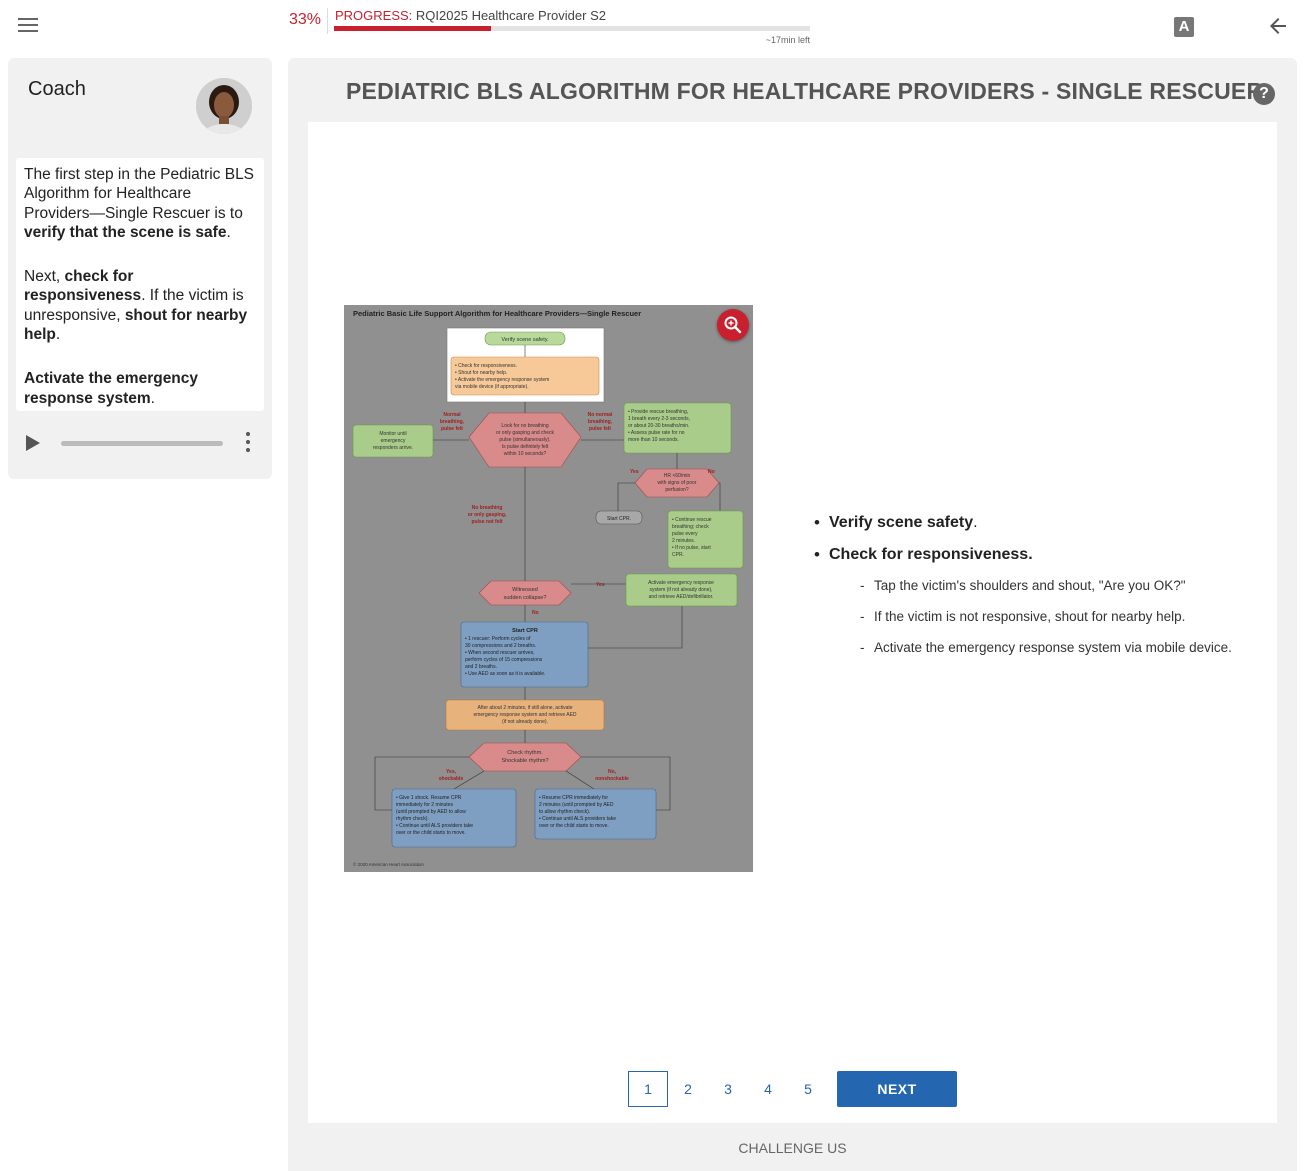 This screenshot has width=1310, height=1171. What do you see at coordinates (792, 1148) in the screenshot?
I see `challenge-us-link: CHALLENGE US` at bounding box center [792, 1148].